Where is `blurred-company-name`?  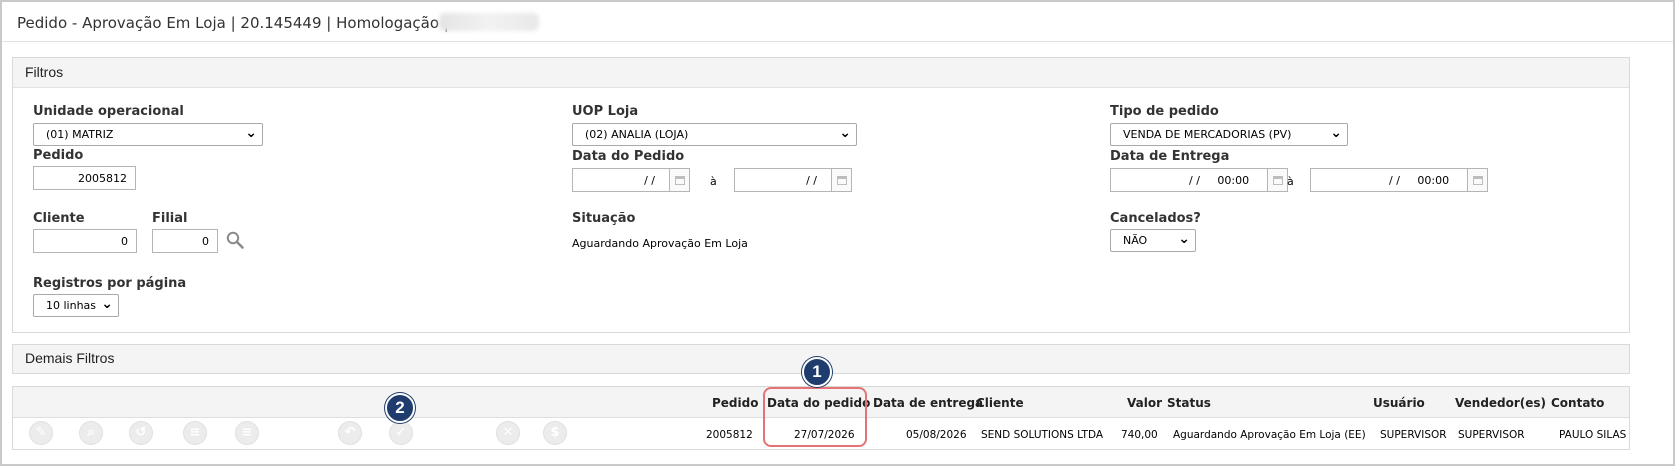 blurred-company-name is located at coordinates (489, 22).